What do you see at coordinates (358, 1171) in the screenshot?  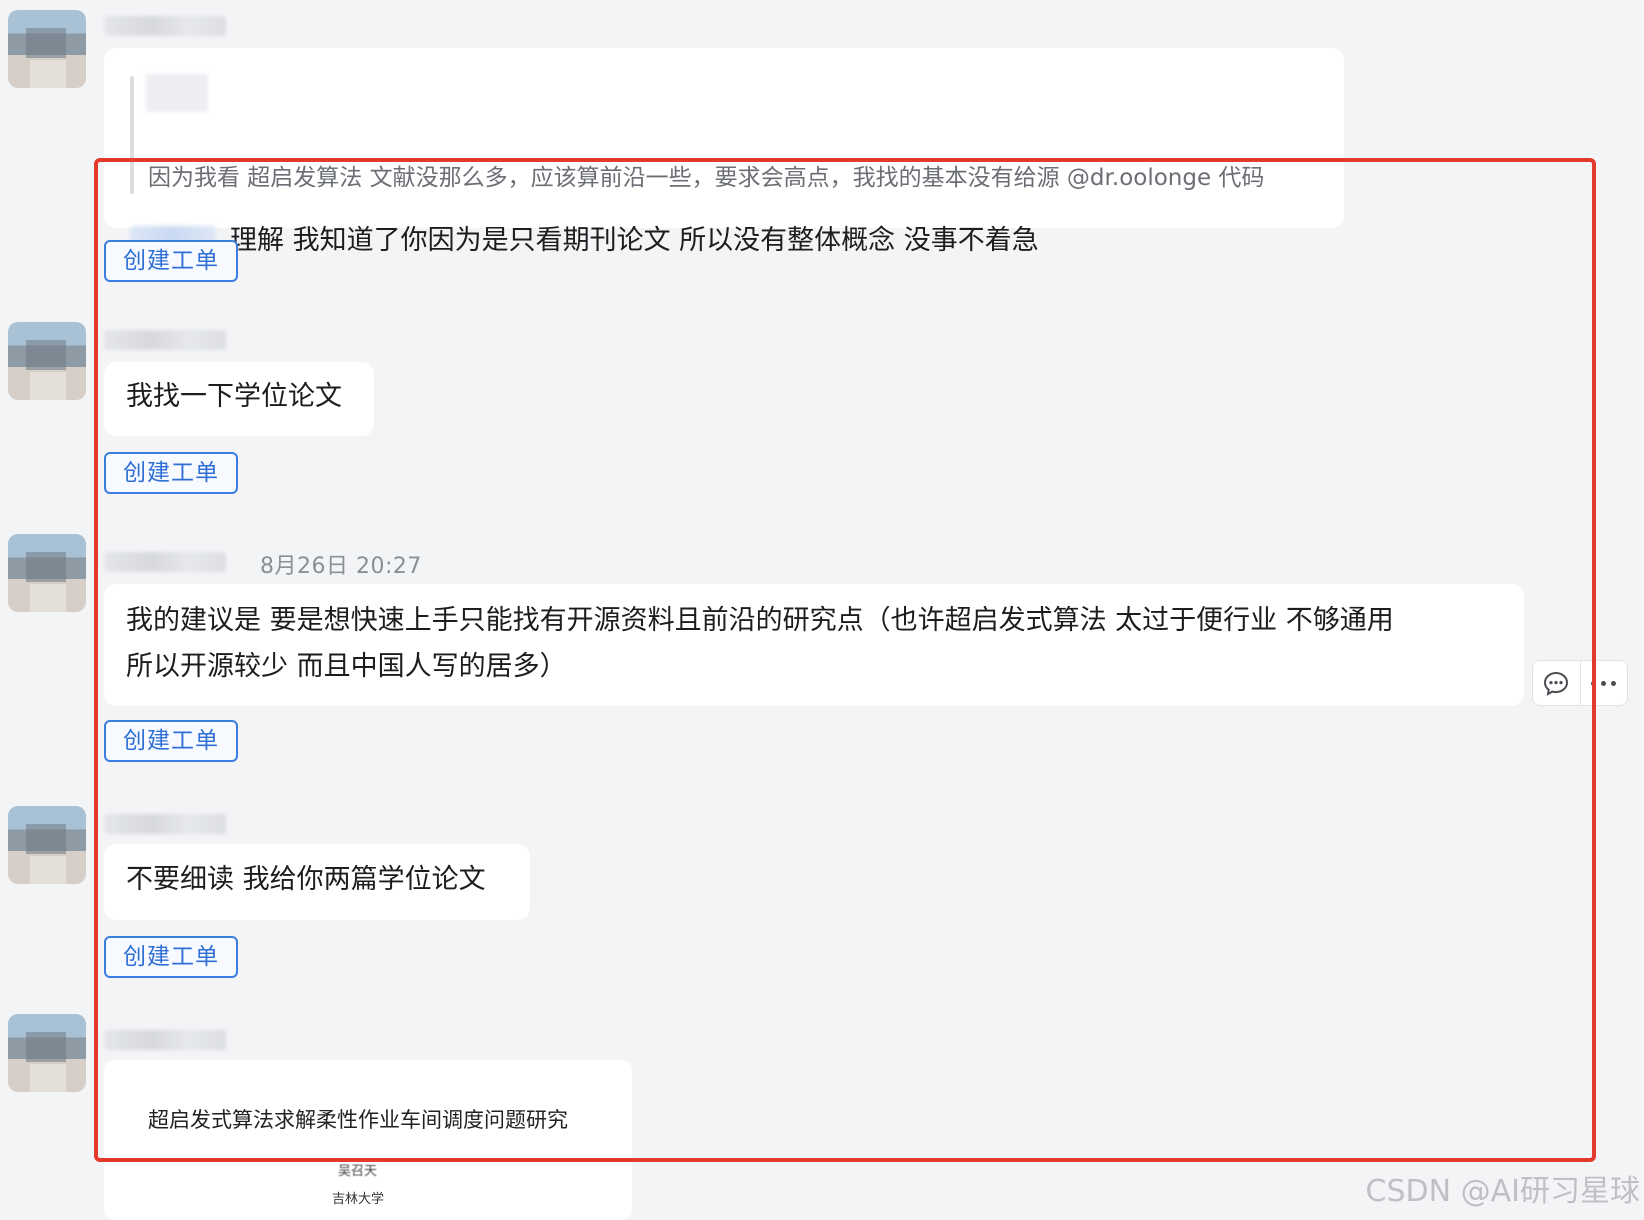 I see `document-author: 吴召天` at bounding box center [358, 1171].